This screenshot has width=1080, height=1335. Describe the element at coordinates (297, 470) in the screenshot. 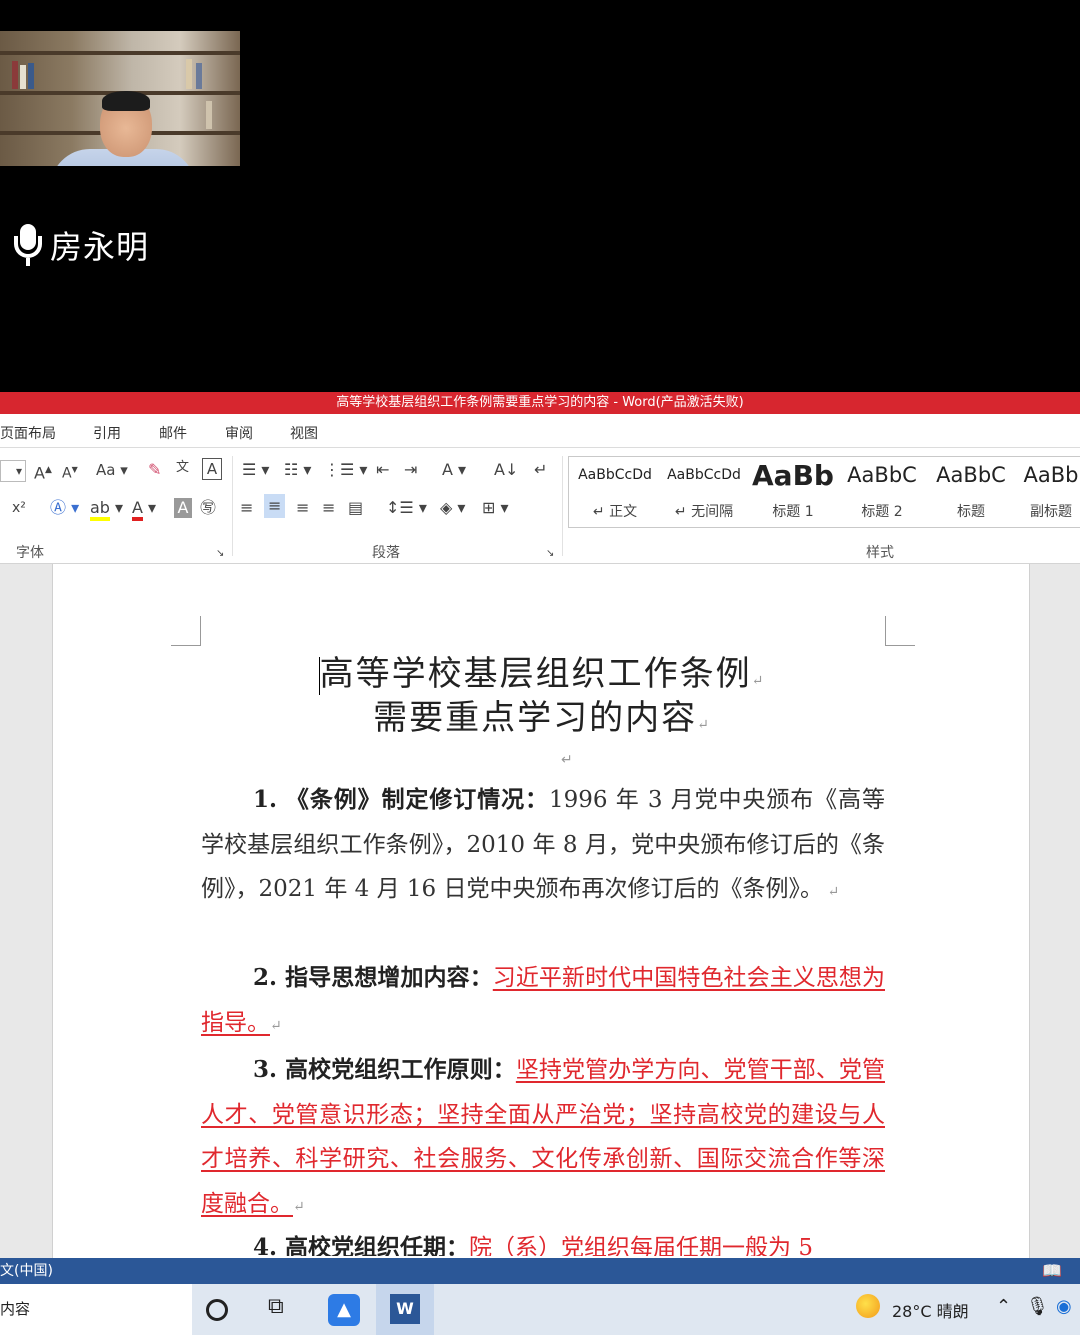

I see `numbering-icon: ☷ ▾` at that location.